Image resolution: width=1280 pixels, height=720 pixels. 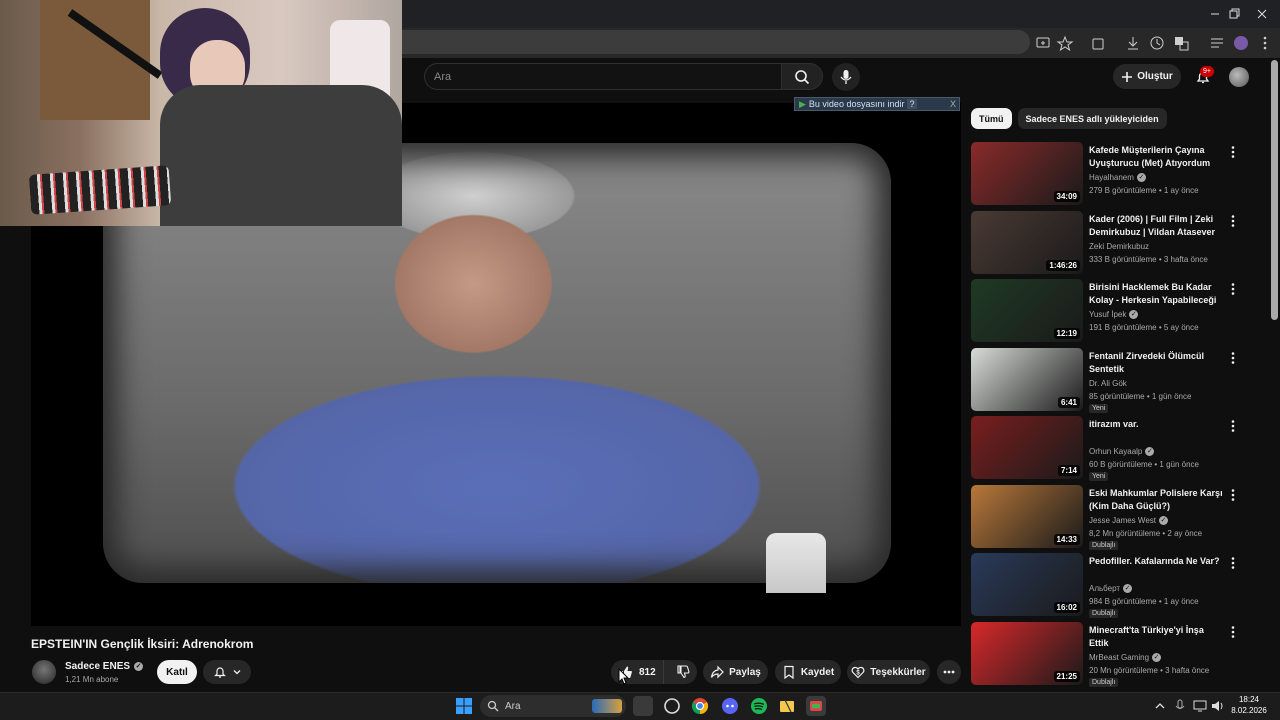 What do you see at coordinates (1104, 588) in the screenshot?
I see `recommendation-channel-name: Альберт` at bounding box center [1104, 588].